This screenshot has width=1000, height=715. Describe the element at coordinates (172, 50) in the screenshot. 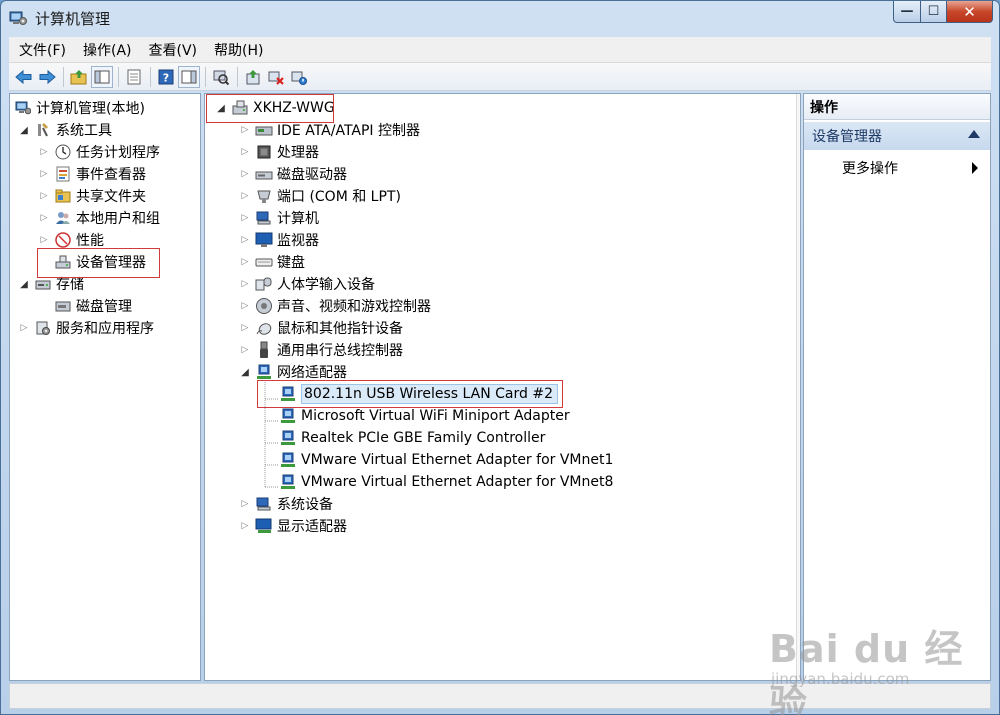

I see `menu-view: 查看(V)` at that location.